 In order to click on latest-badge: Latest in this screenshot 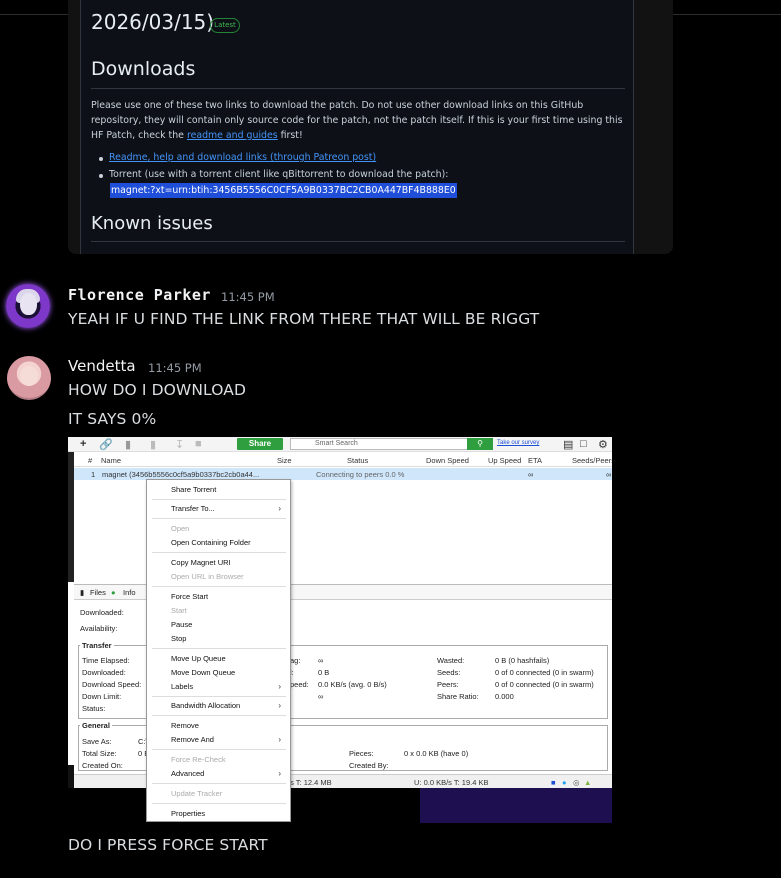, I will do `click(225, 25)`.